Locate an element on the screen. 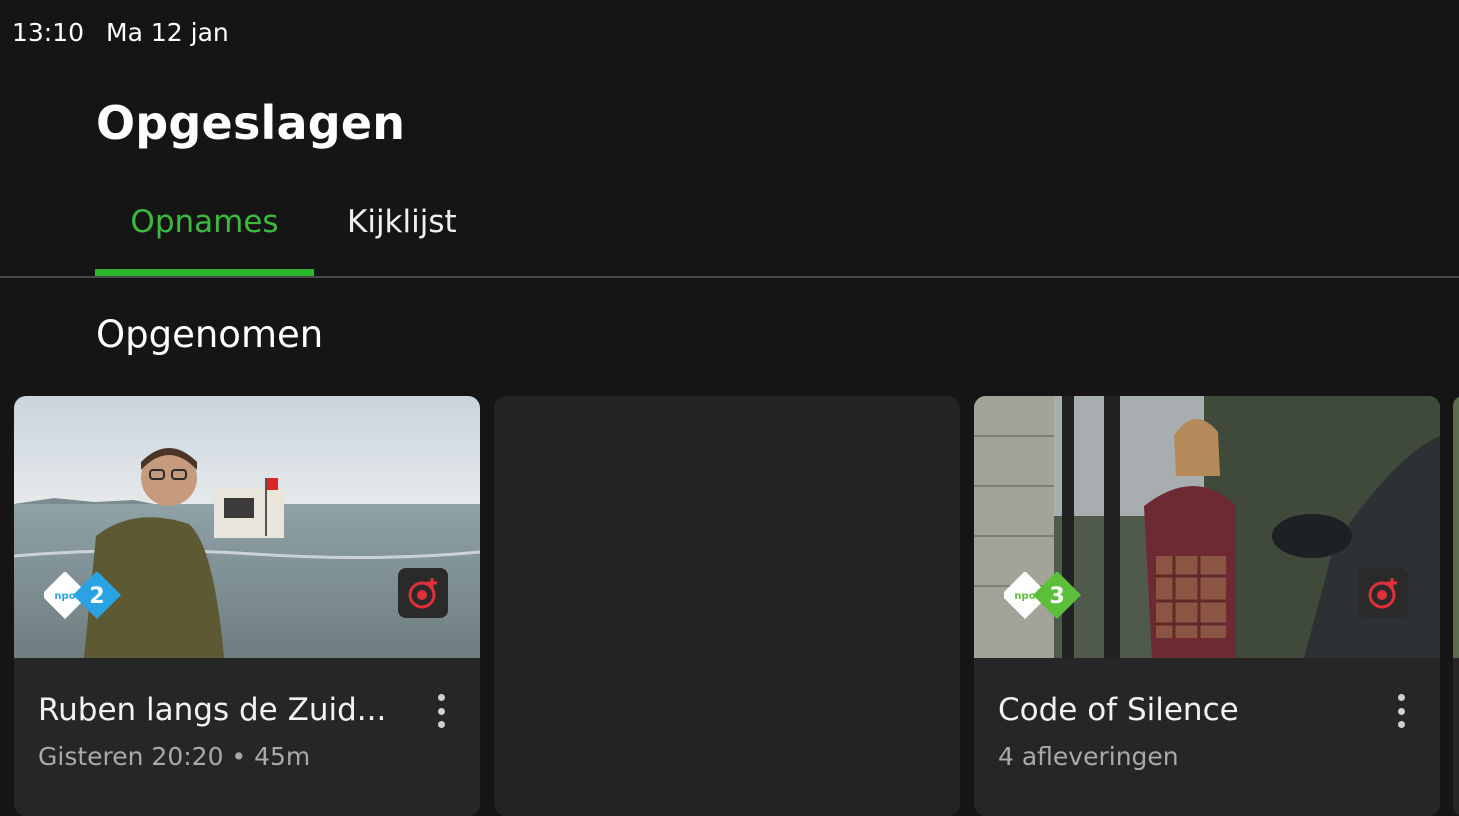 This screenshot has height=816, width=1459. status-bar: 13:10 Ma 12 jan is located at coordinates (120, 32).